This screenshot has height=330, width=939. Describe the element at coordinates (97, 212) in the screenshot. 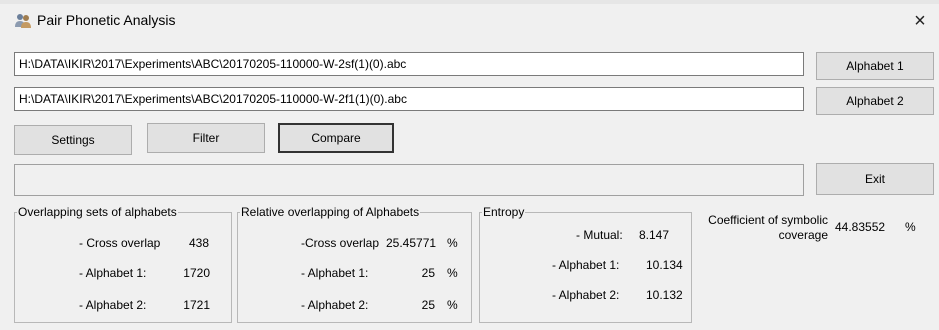

I see `overlapping-sets-title: Overlapping sets of alphabets` at that location.